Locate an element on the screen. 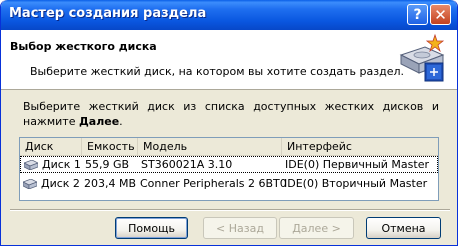  cell-capacity: 203,4 MB is located at coordinates (110, 183).